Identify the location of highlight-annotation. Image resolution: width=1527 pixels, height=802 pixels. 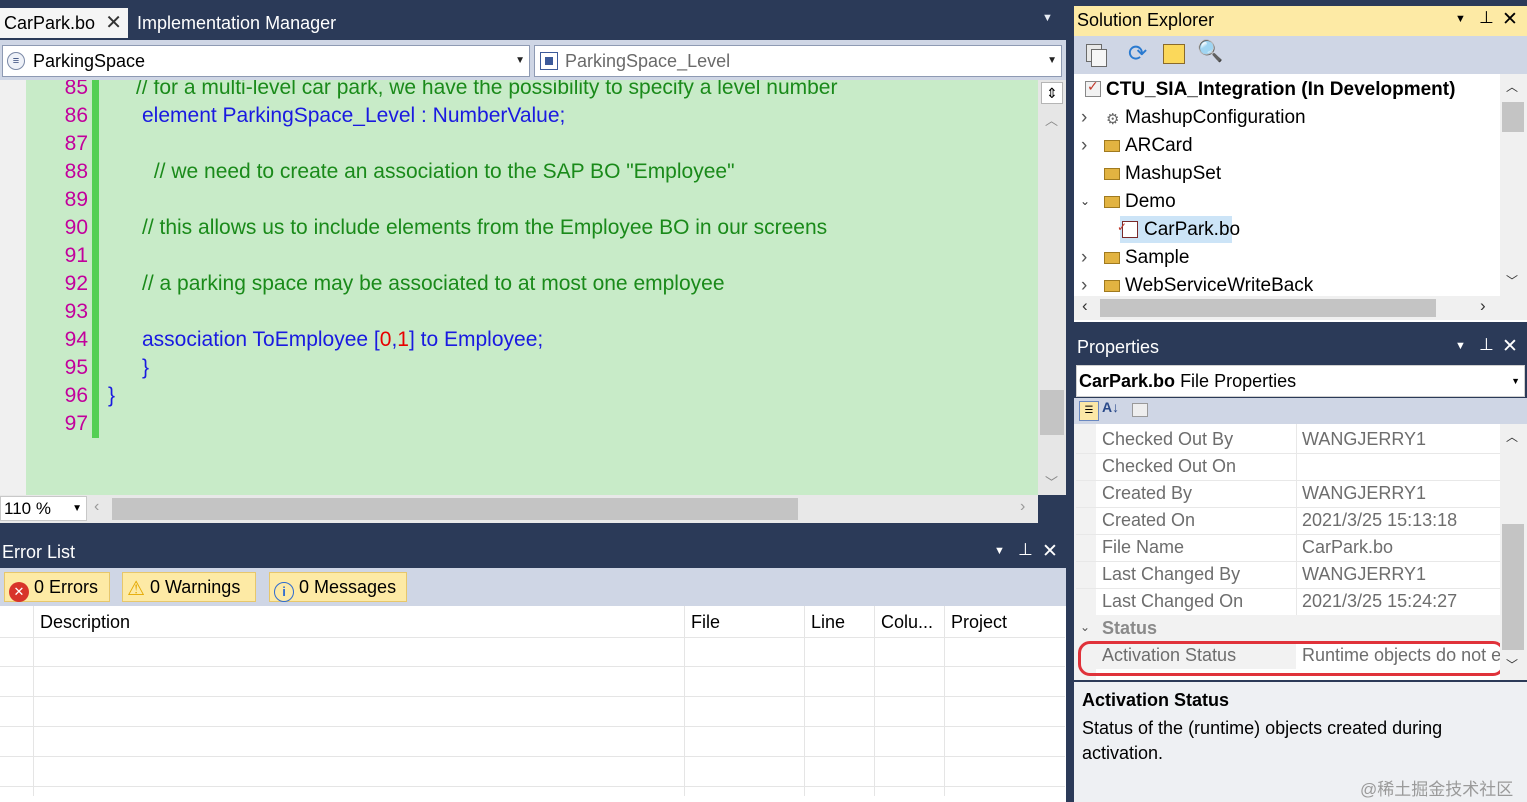
(1291, 658).